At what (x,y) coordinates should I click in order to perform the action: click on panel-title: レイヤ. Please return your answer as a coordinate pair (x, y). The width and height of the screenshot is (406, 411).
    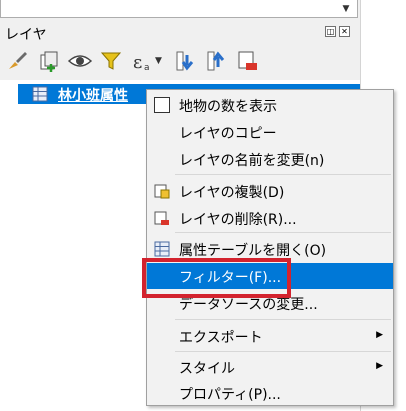
    Looking at the image, I should click on (26, 35).